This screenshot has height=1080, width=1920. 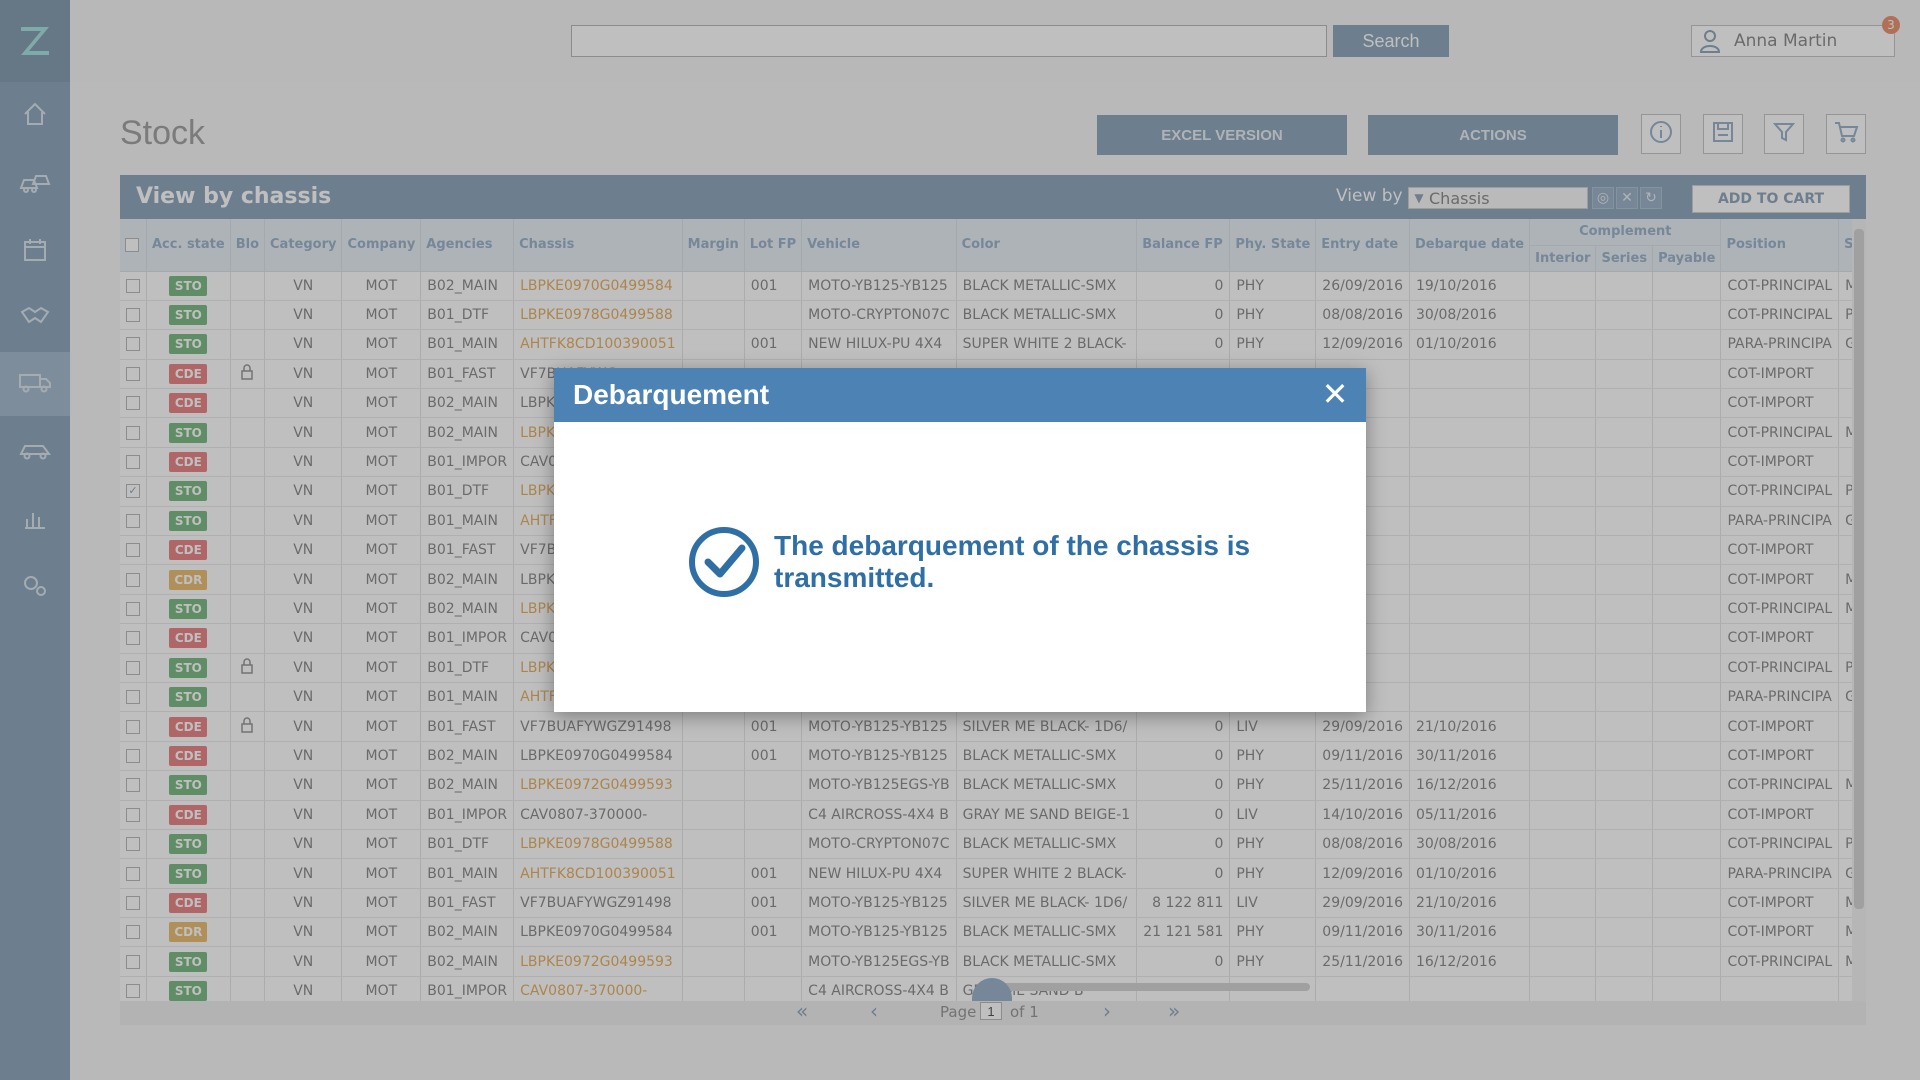 I want to click on close-icon: ✕, so click(x=1335, y=394).